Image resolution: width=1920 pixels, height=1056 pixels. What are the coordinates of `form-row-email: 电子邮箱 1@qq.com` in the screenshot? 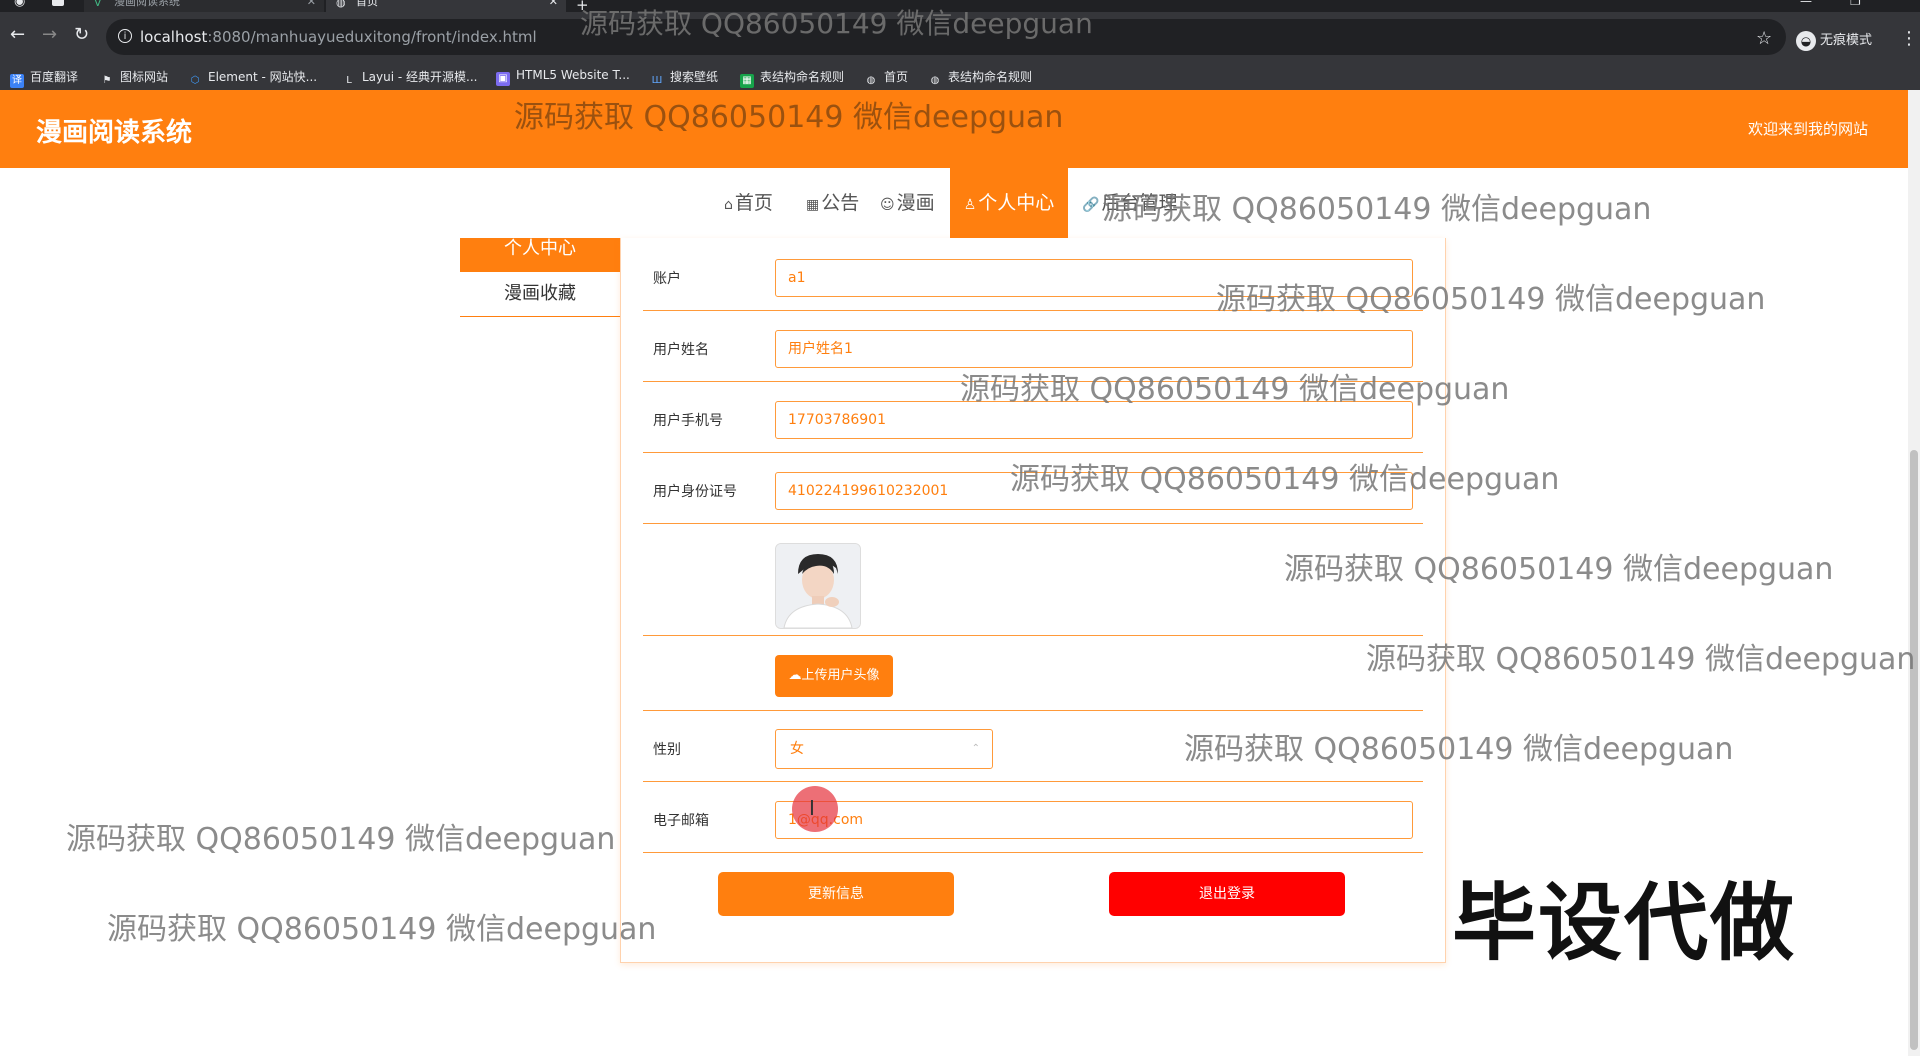 It's located at (1033, 817).